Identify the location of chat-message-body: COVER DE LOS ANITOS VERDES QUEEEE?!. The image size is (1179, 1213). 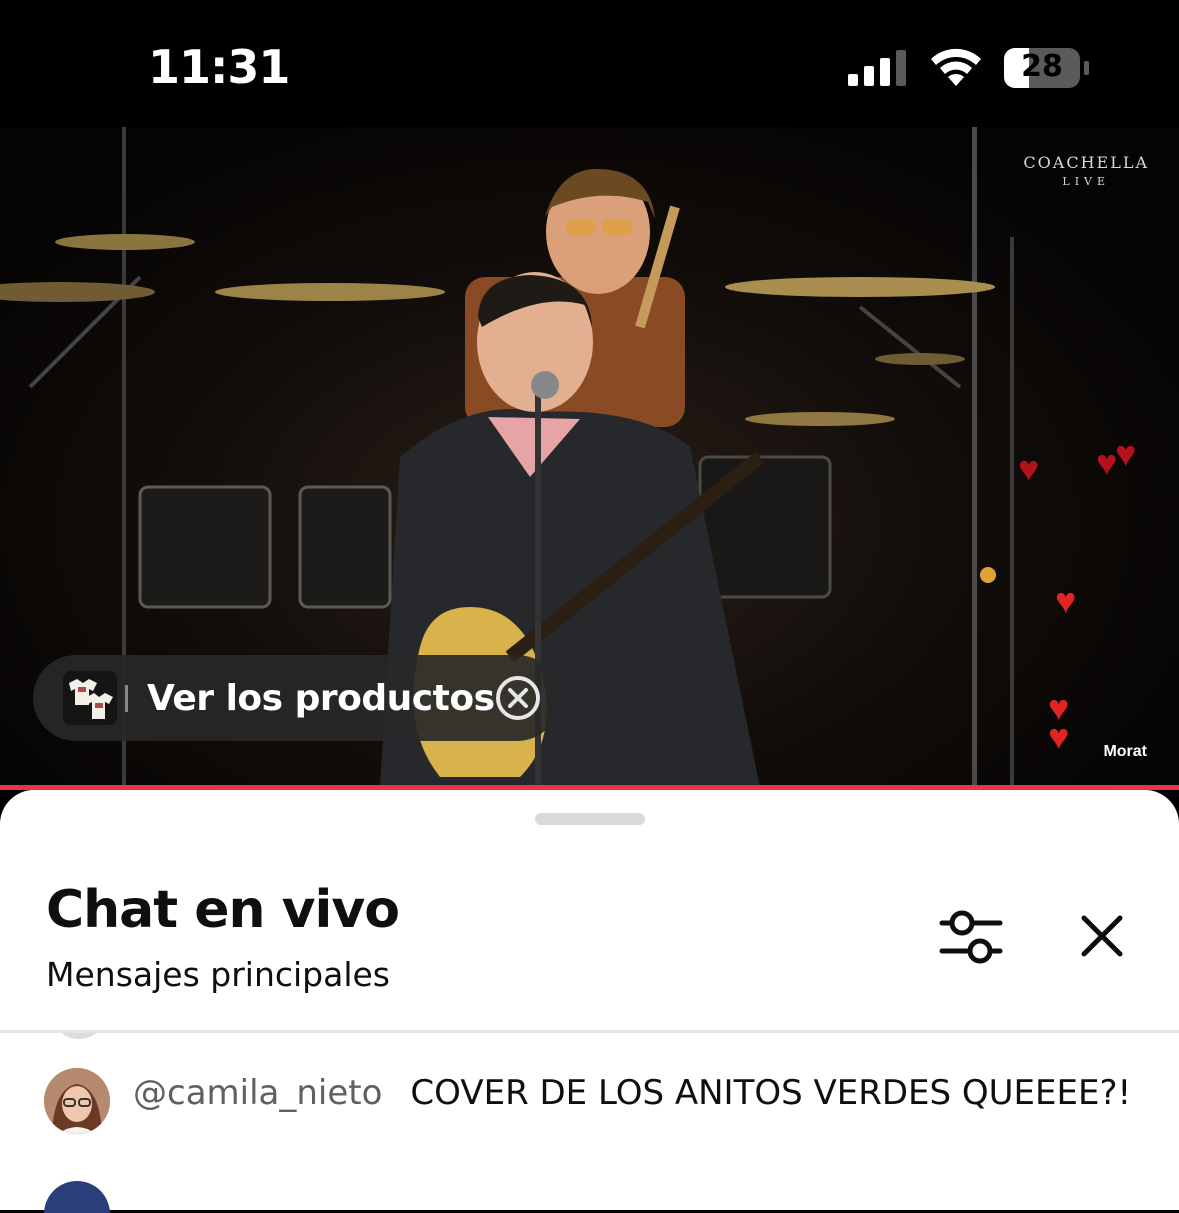
(771, 1093).